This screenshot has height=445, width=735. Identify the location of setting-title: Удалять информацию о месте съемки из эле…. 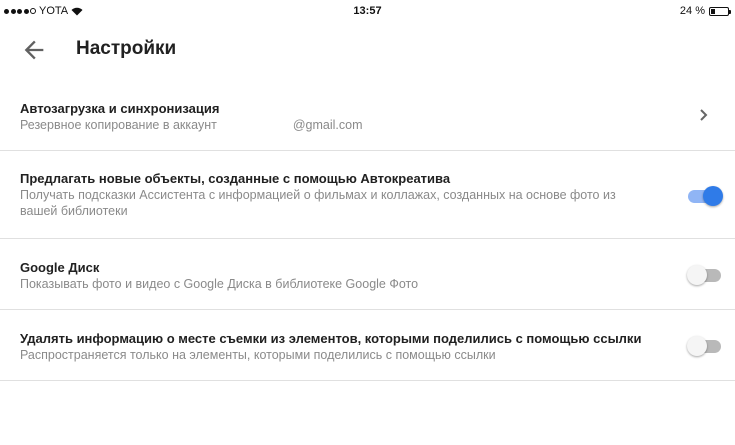
(331, 338).